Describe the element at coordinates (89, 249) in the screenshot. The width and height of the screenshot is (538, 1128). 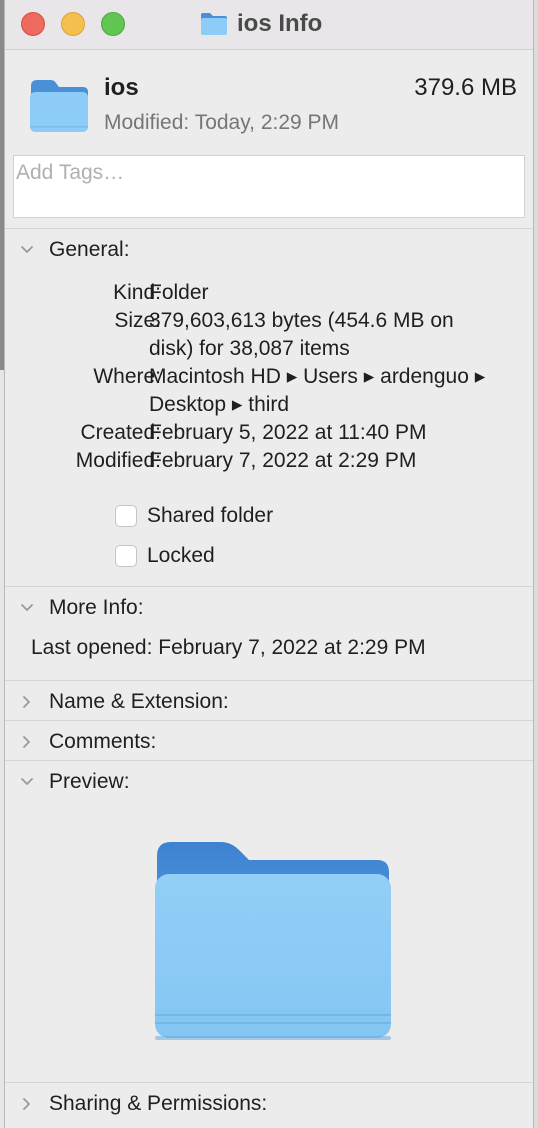
I see `section-general-label: General:` at that location.